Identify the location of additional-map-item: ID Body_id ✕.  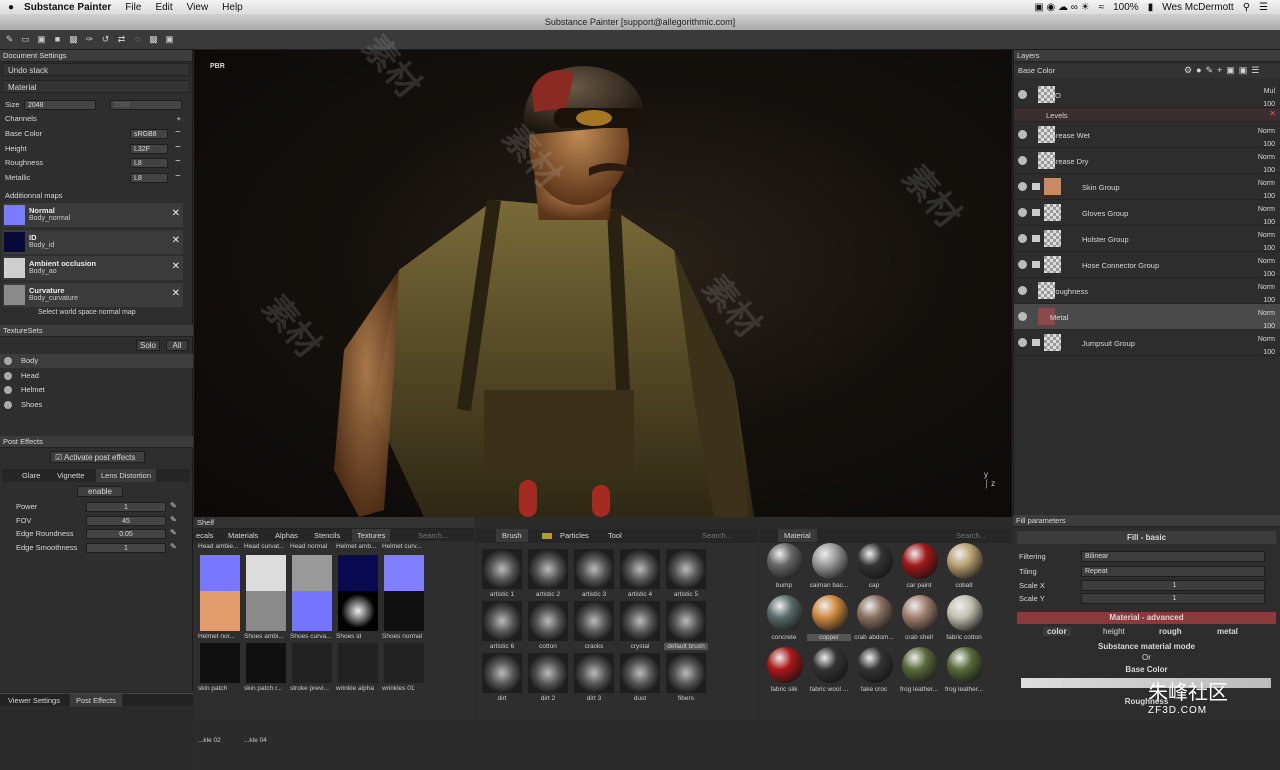
(93, 241).